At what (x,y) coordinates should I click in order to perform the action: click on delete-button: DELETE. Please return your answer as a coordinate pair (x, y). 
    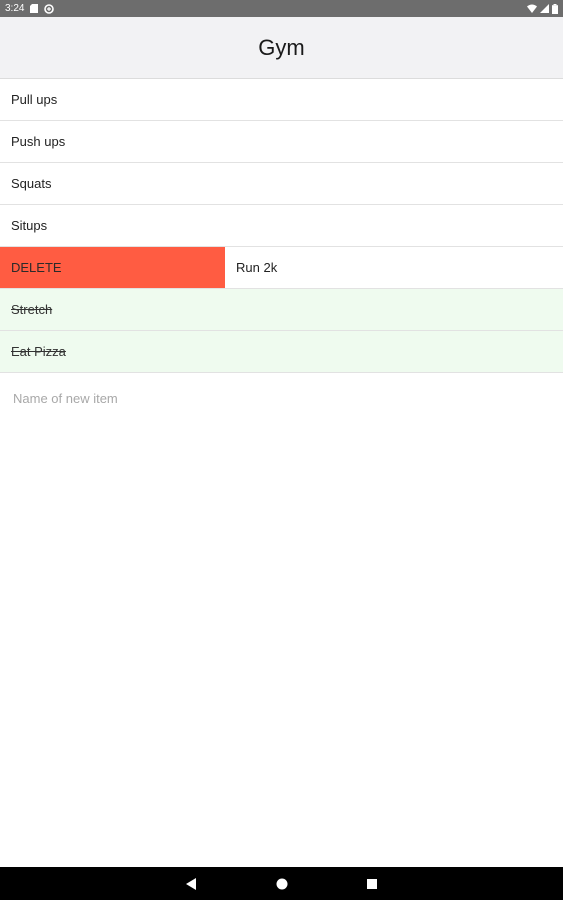
    Looking at the image, I should click on (112, 267).